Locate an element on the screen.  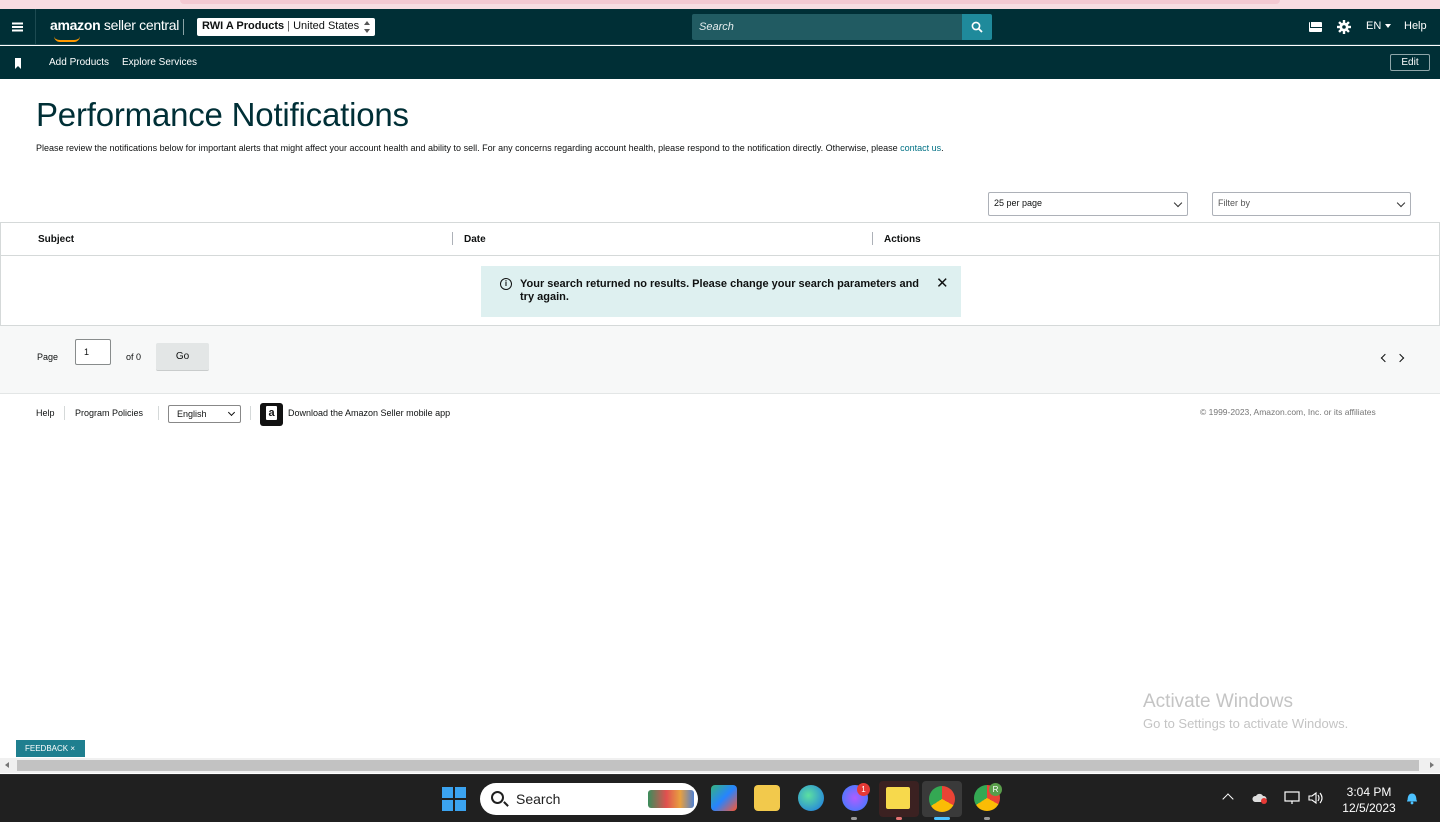
language-selector: EN is located at coordinates (1379, 26).